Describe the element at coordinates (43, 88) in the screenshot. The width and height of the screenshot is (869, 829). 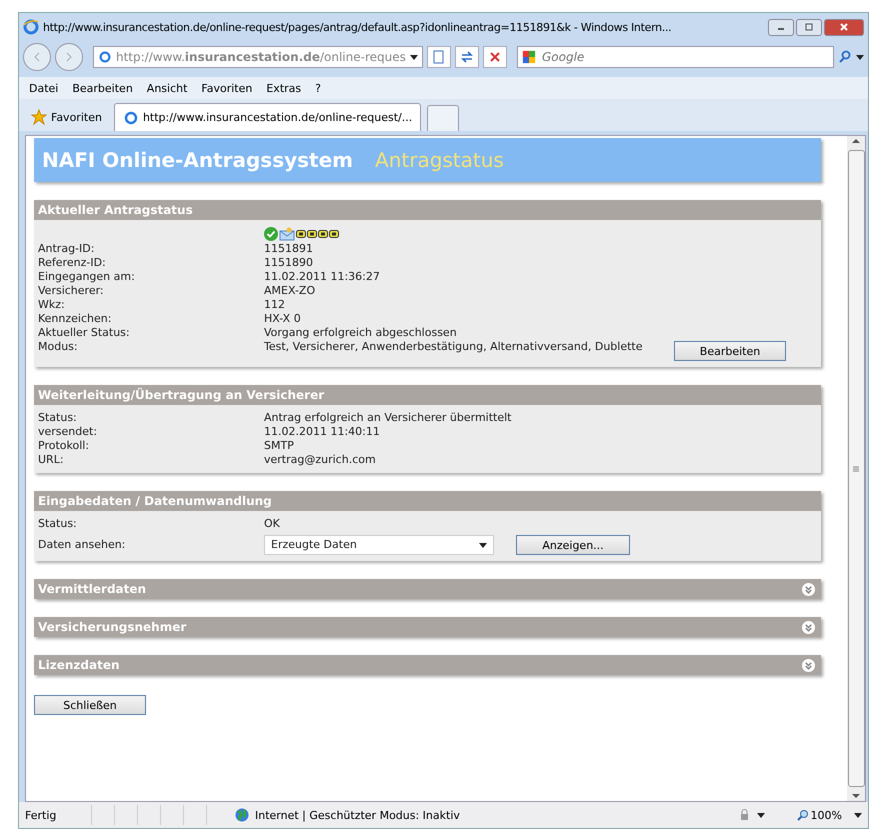
I see `menu-item: Datei` at that location.